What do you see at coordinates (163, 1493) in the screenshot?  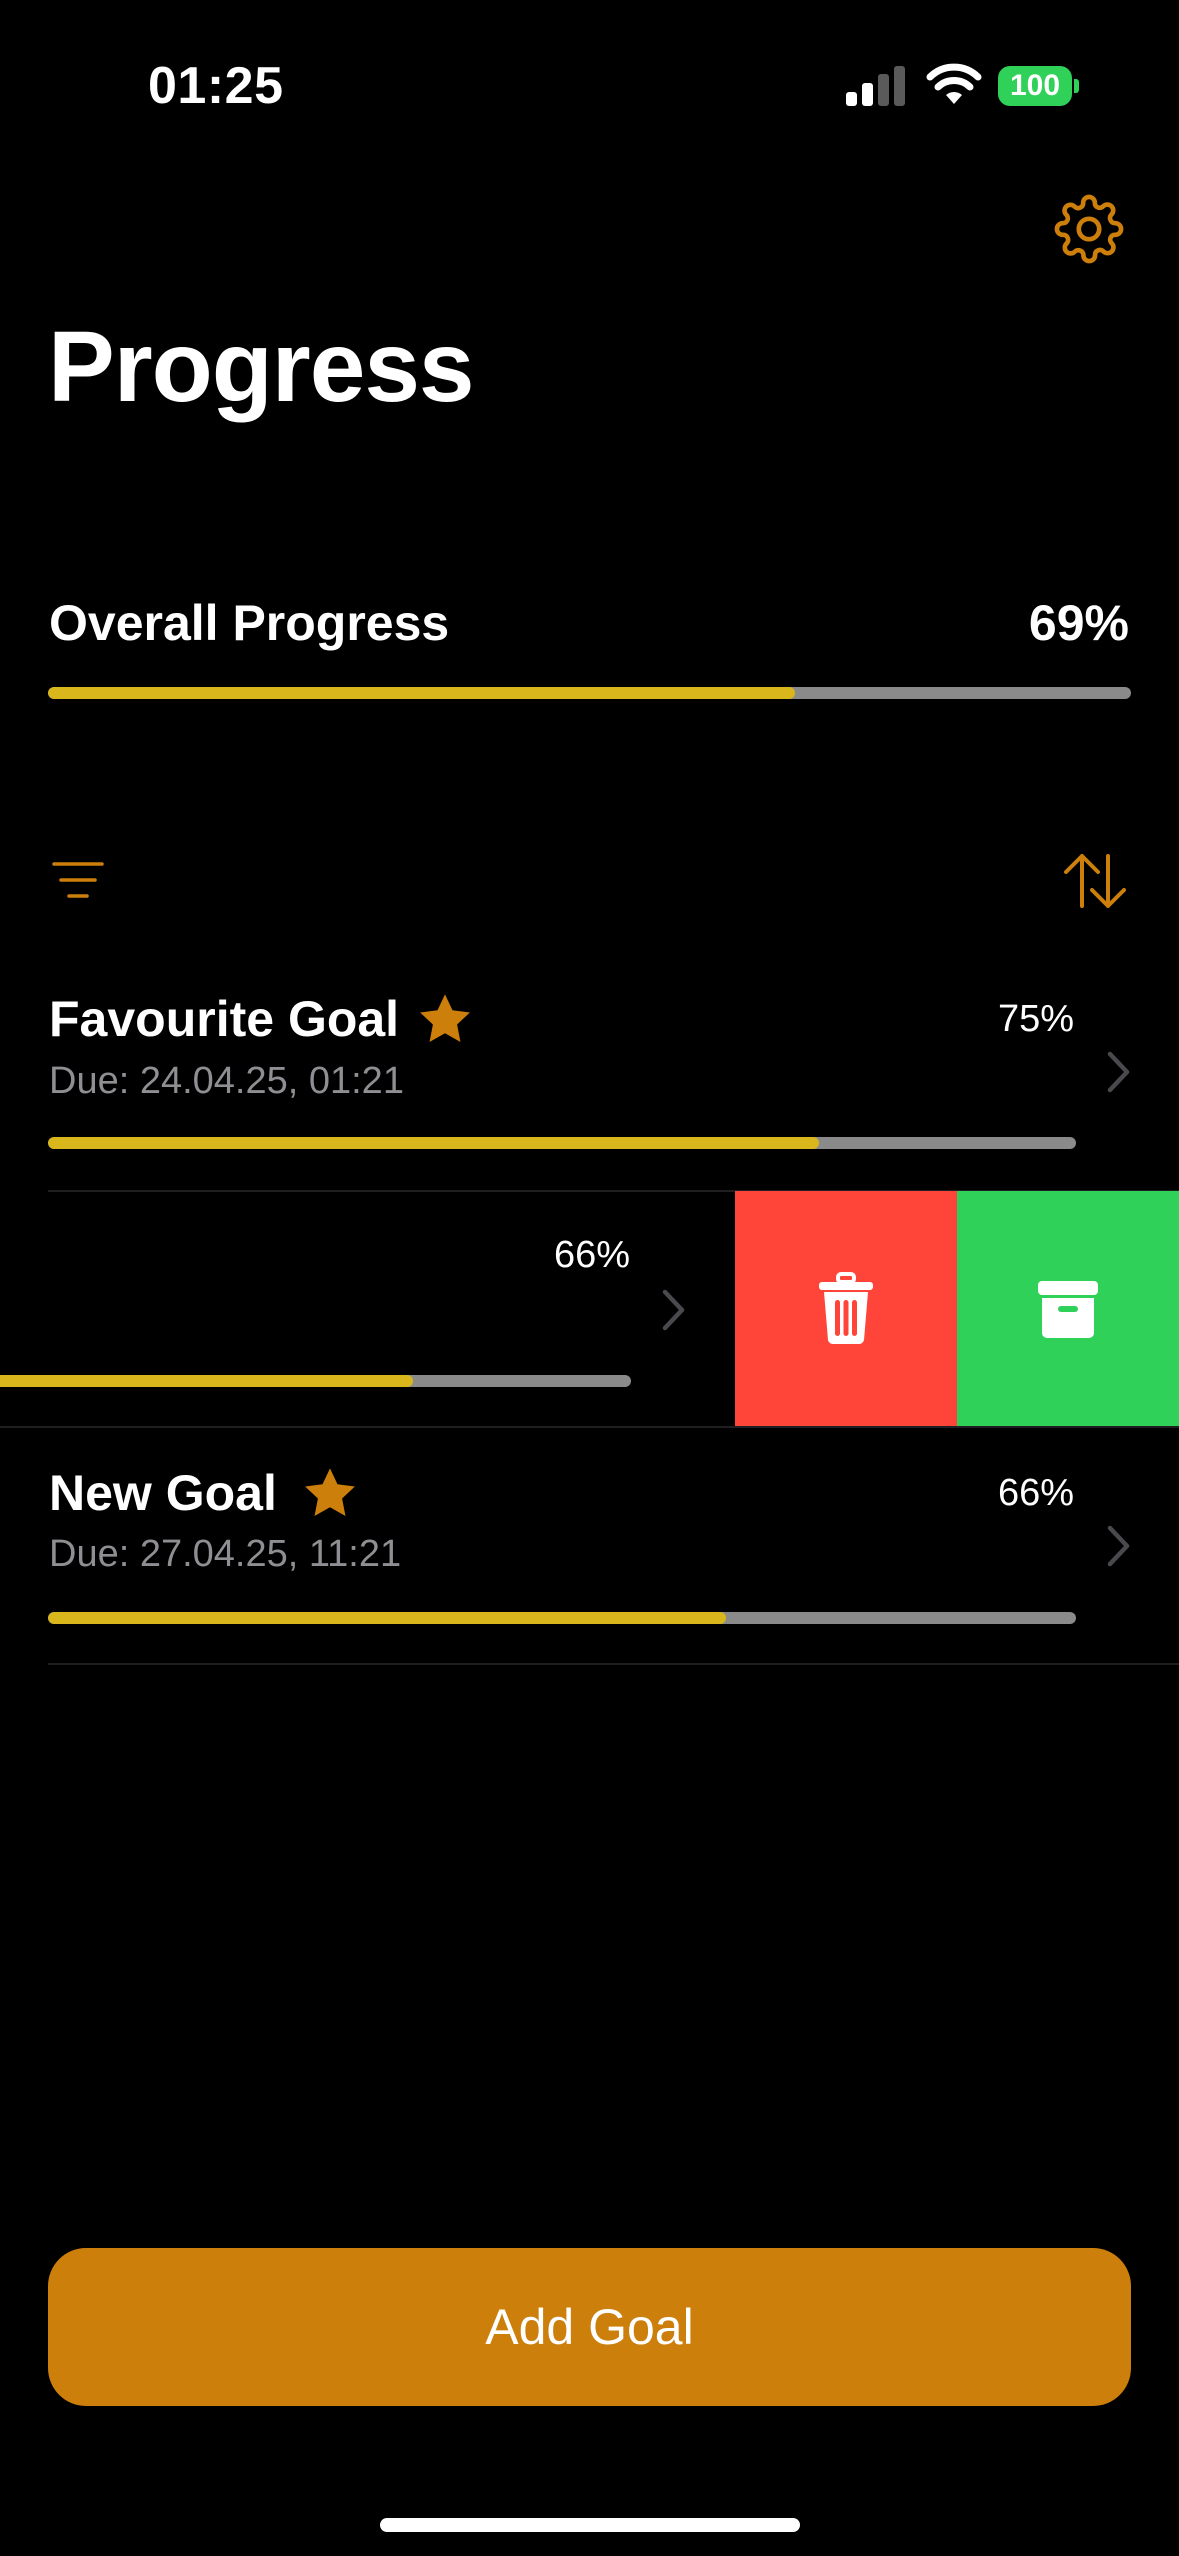 I see `goal-title: New Goal` at bounding box center [163, 1493].